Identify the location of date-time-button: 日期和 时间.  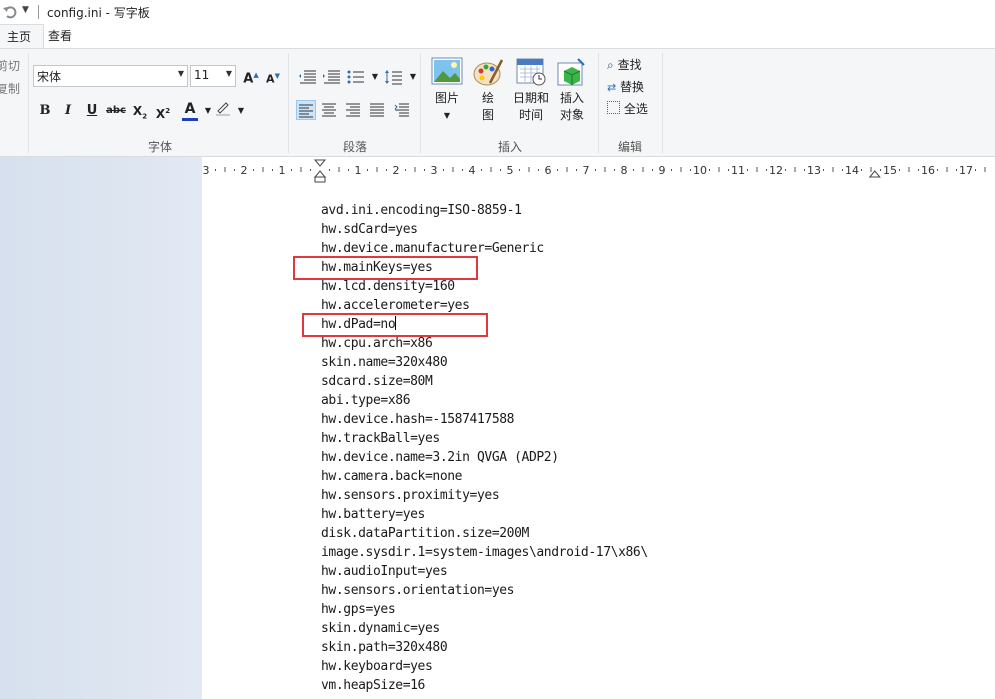
(531, 90).